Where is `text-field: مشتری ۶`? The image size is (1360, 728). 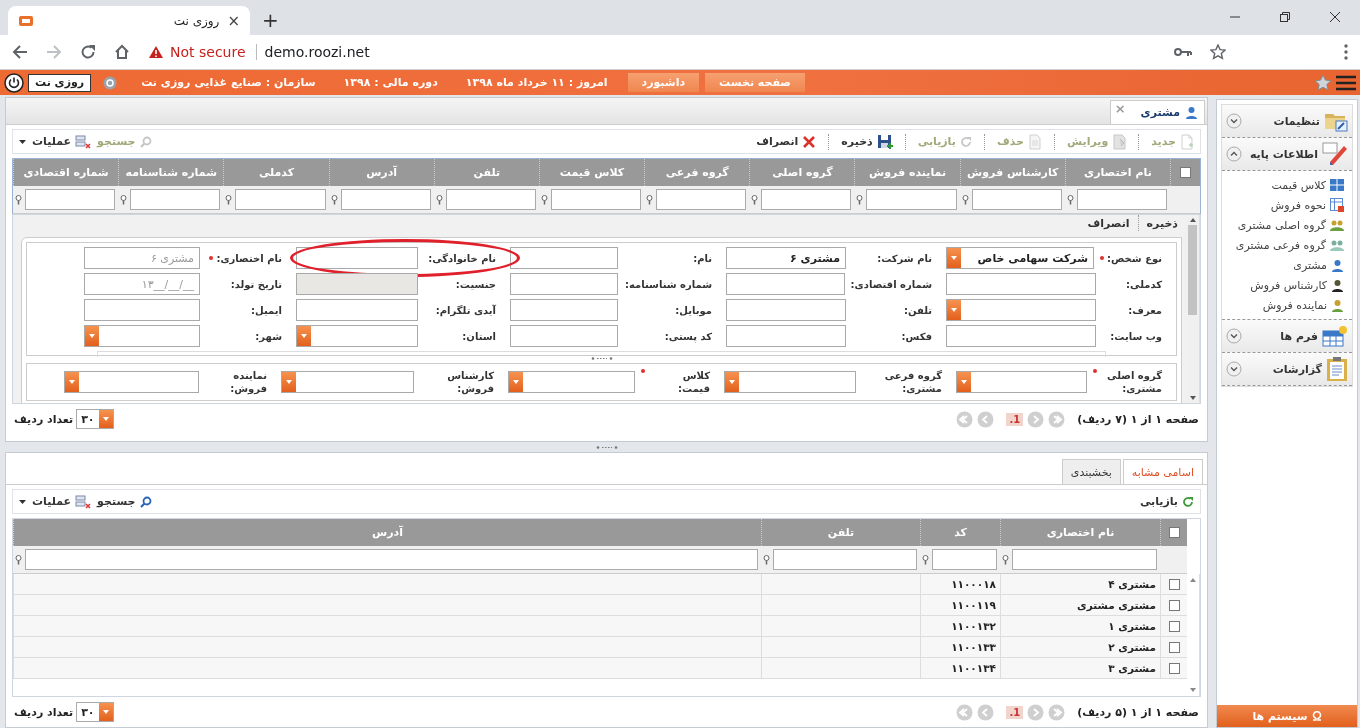 text-field: مشتری ۶ is located at coordinates (786, 258).